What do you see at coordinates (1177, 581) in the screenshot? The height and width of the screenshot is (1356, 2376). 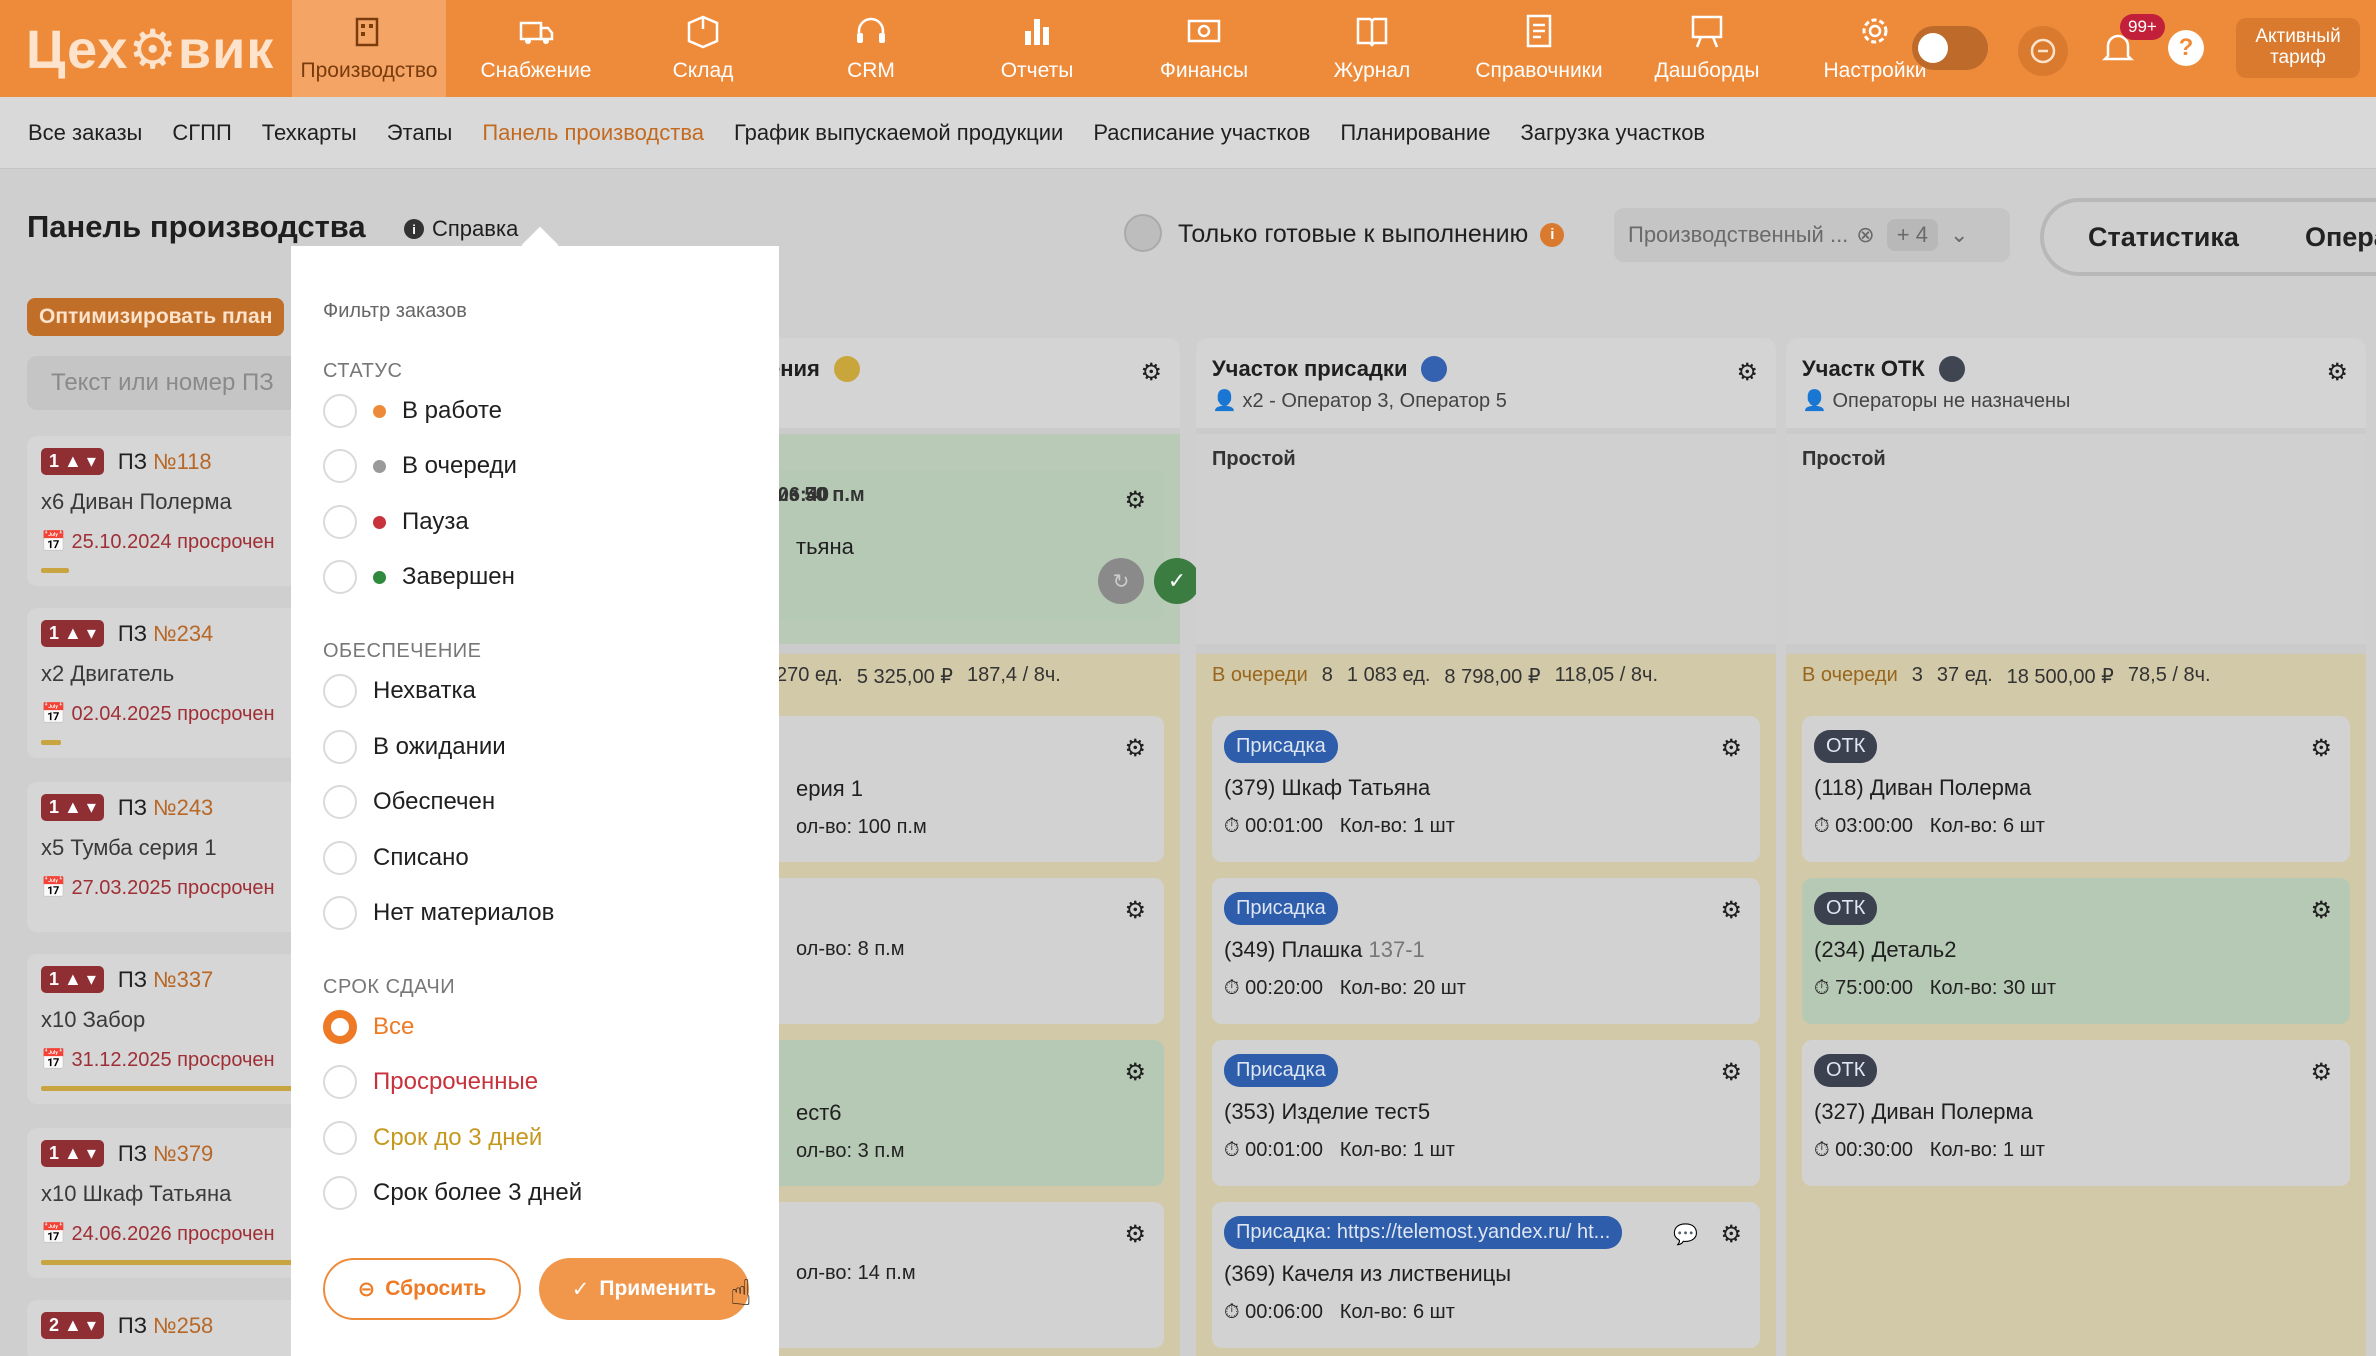 I see `check-icon: ✓` at bounding box center [1177, 581].